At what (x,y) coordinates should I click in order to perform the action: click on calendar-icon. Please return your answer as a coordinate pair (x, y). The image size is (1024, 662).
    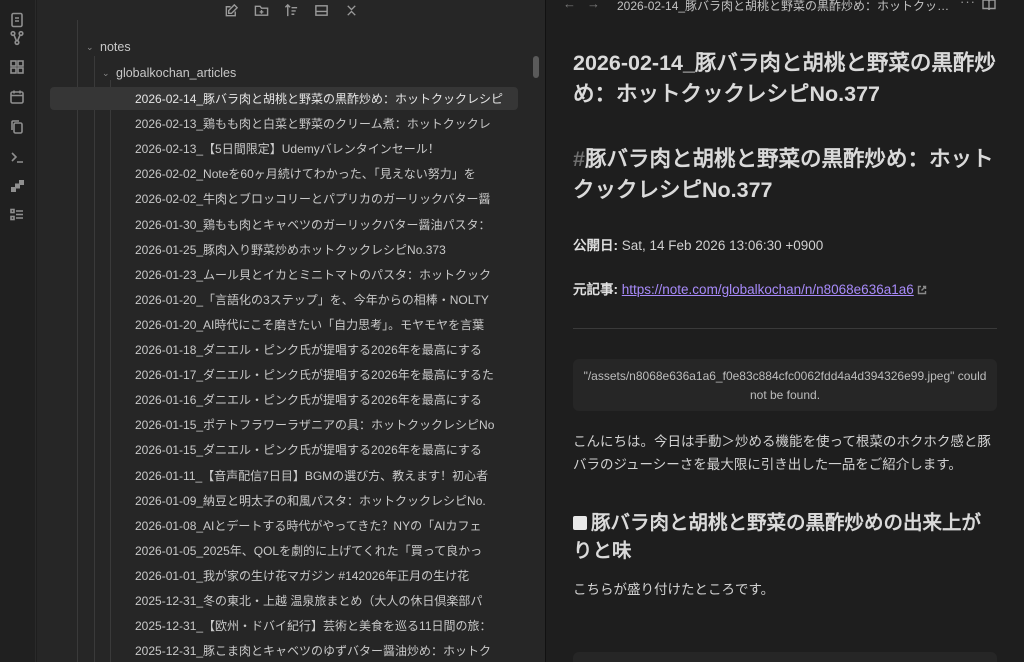
    Looking at the image, I should click on (17, 97).